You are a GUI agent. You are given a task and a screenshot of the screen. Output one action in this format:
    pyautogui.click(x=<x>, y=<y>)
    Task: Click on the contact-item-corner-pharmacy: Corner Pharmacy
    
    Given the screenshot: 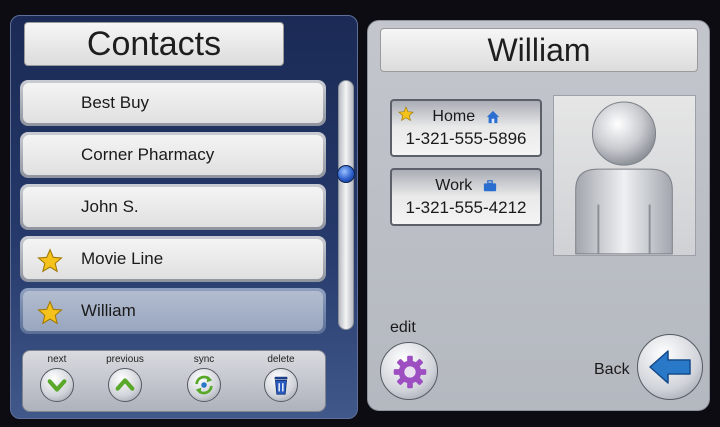 What is the action you would take?
    pyautogui.click(x=173, y=155)
    